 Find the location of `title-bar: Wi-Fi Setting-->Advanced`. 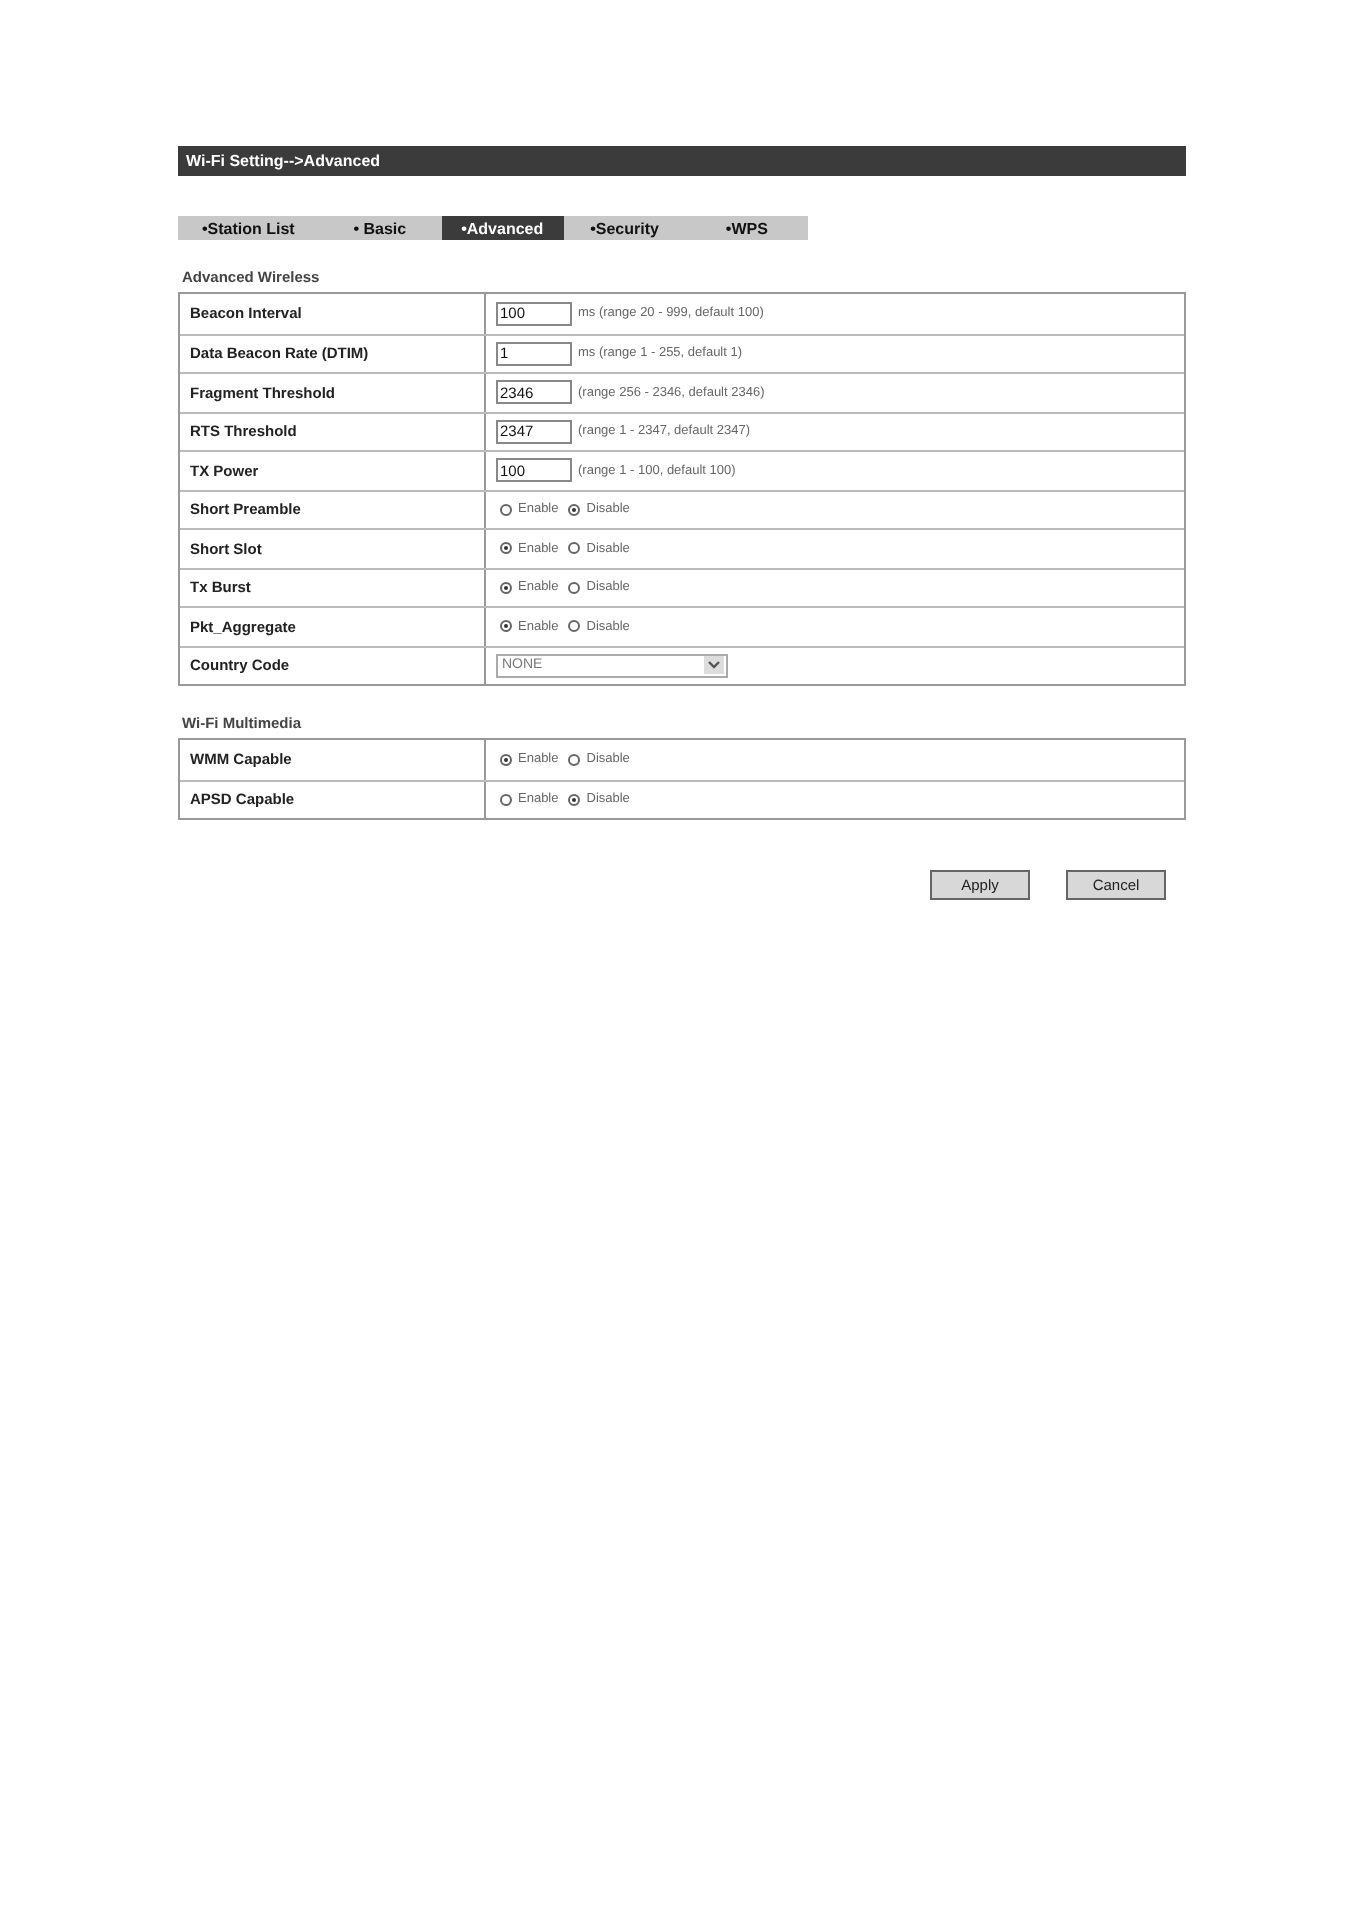

title-bar: Wi-Fi Setting-->Advanced is located at coordinates (682, 161).